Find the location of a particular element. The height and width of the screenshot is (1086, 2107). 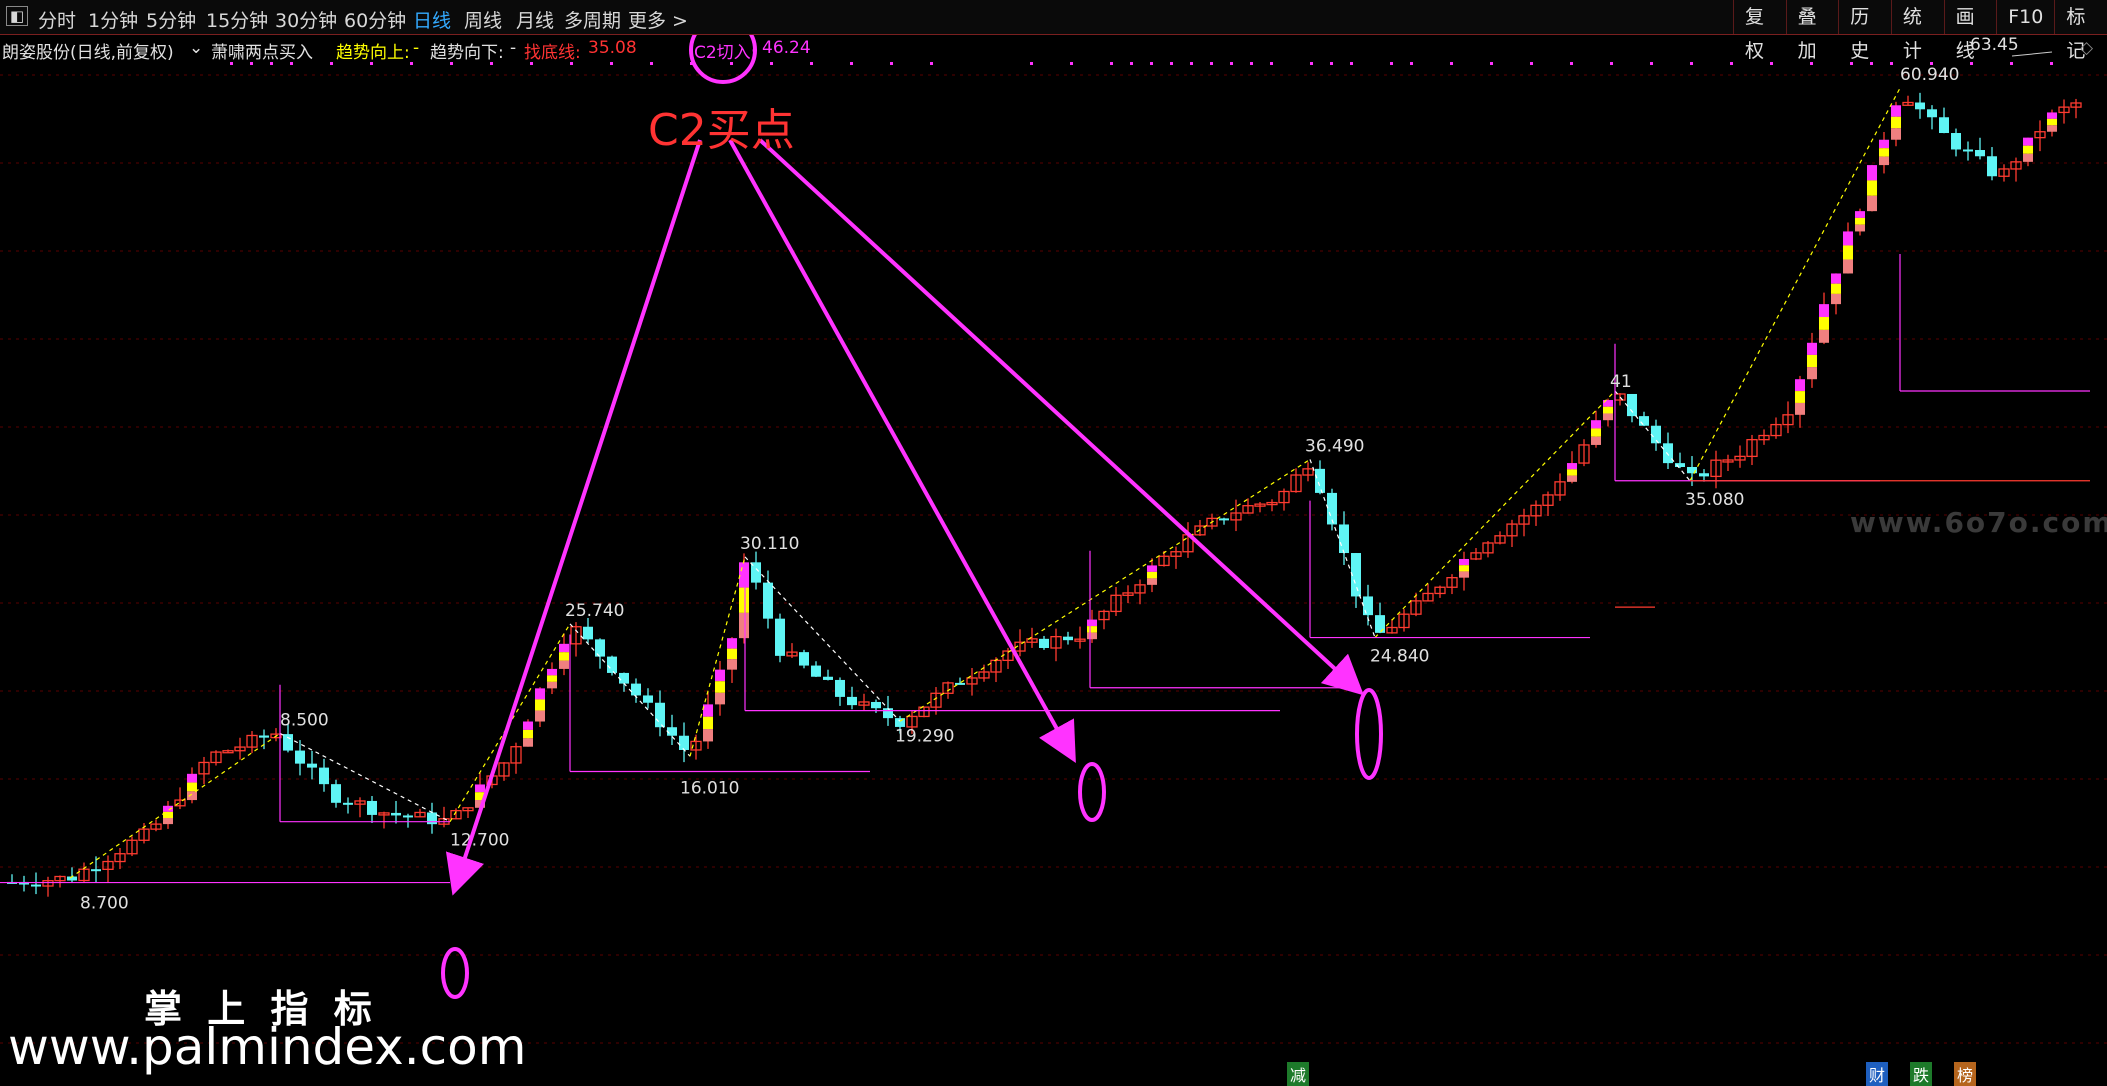

menu-icon: ◧ is located at coordinates (17, 16).